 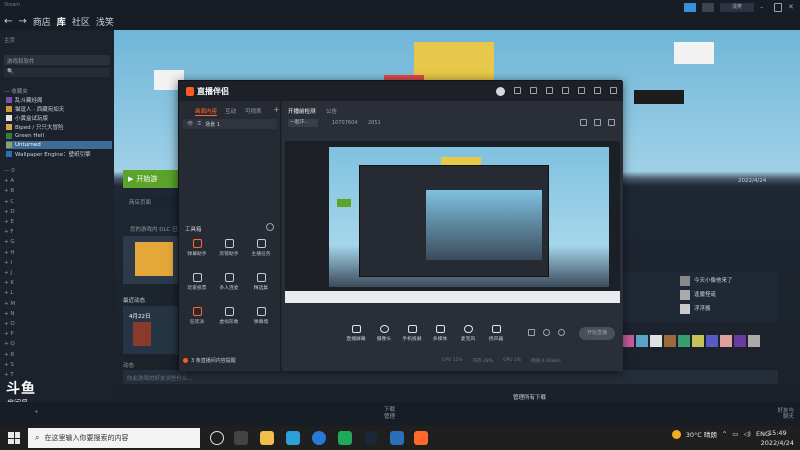 I want to click on letter-group: + F, so click(x=9, y=232).